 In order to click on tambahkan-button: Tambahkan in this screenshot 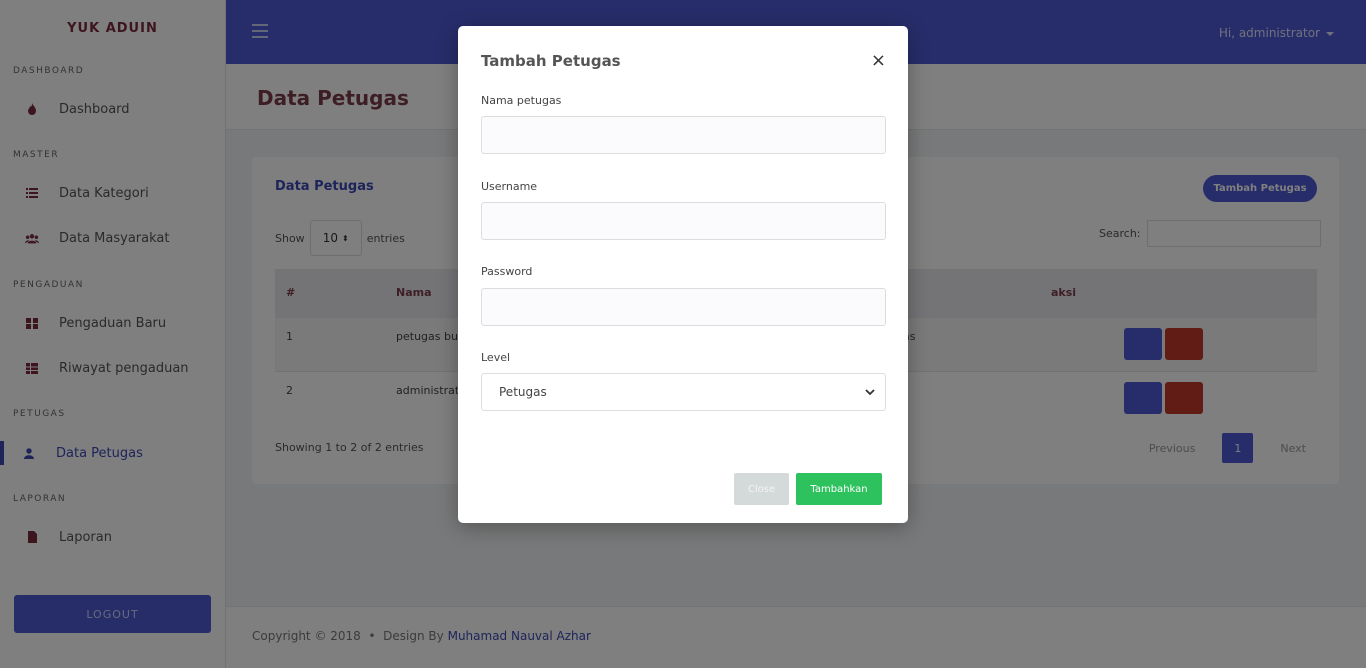, I will do `click(839, 489)`.